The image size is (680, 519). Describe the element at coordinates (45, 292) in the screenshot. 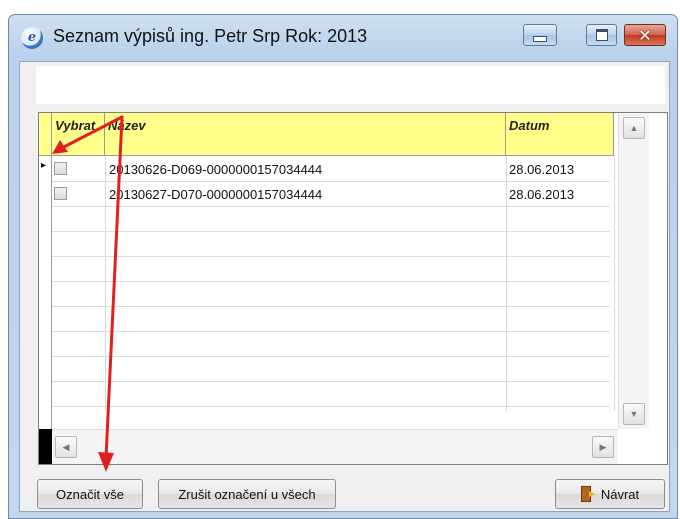

I see `row-indicator-column` at that location.